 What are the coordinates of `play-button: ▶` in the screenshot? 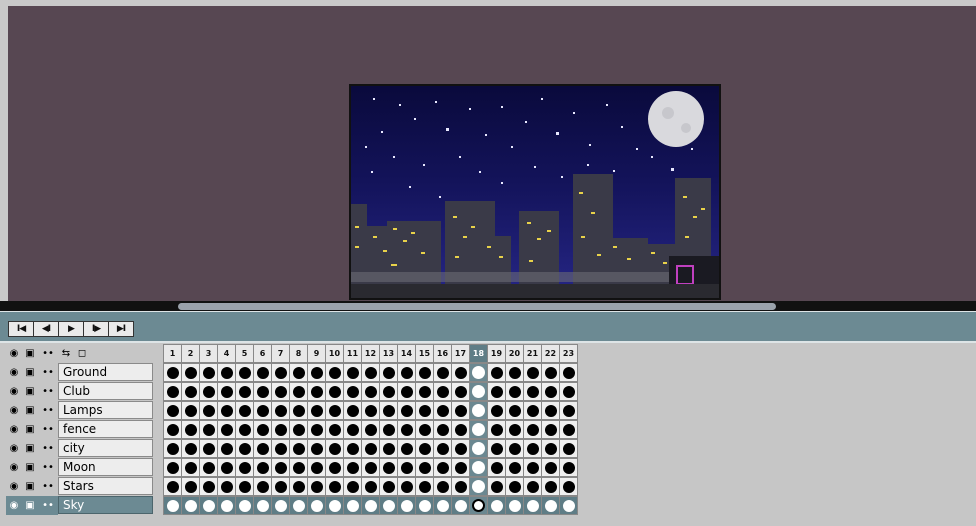 It's located at (71, 329).